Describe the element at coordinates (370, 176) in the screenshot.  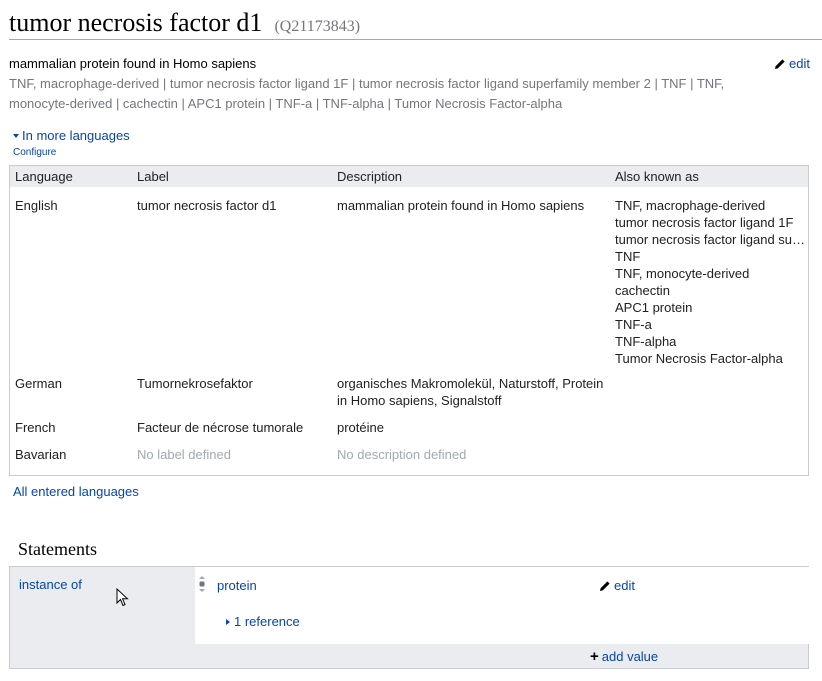
I see `header-description: Description` at that location.